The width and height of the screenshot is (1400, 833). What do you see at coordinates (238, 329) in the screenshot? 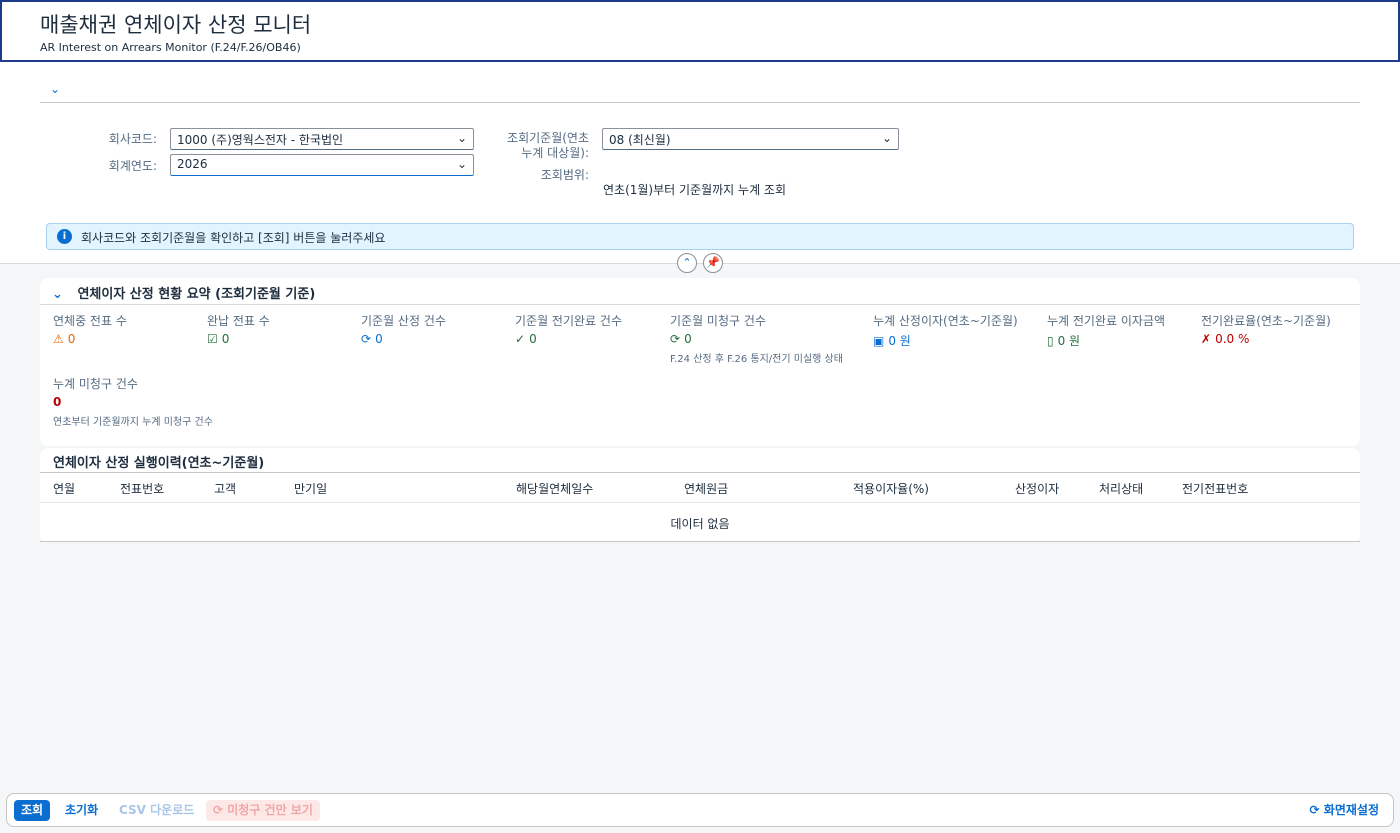
I see `kpi-paid-docs: 완납 전표 수 ☑ 0` at bounding box center [238, 329].